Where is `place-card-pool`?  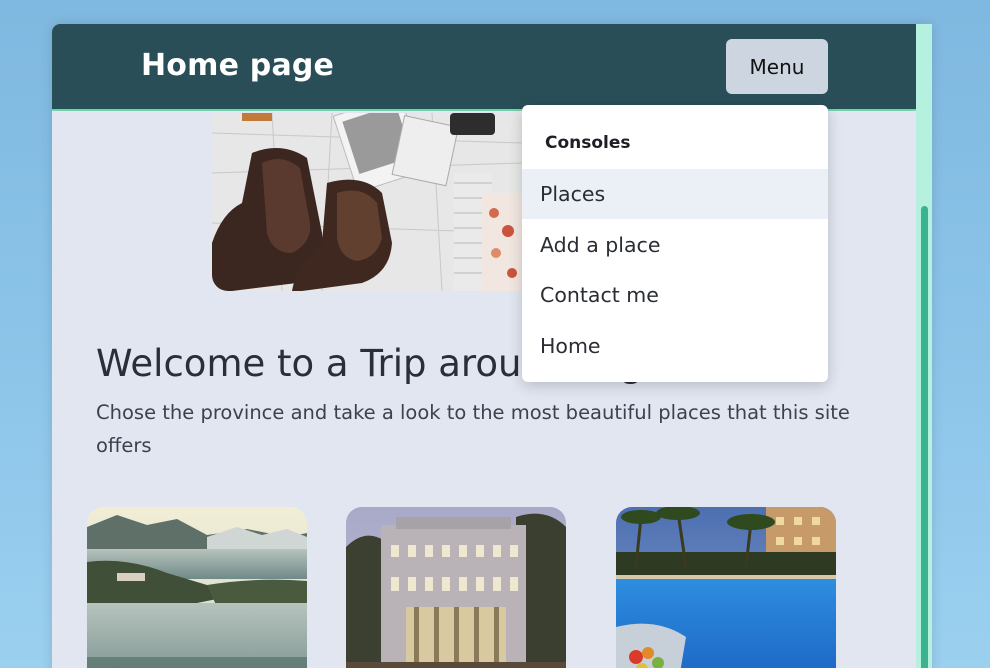
place-card-pool is located at coordinates (726, 587).